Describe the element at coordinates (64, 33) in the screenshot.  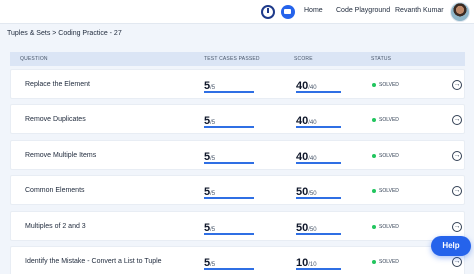
I see `breadcrumb: Tuples & Sets > Coding Practice - 27` at that location.